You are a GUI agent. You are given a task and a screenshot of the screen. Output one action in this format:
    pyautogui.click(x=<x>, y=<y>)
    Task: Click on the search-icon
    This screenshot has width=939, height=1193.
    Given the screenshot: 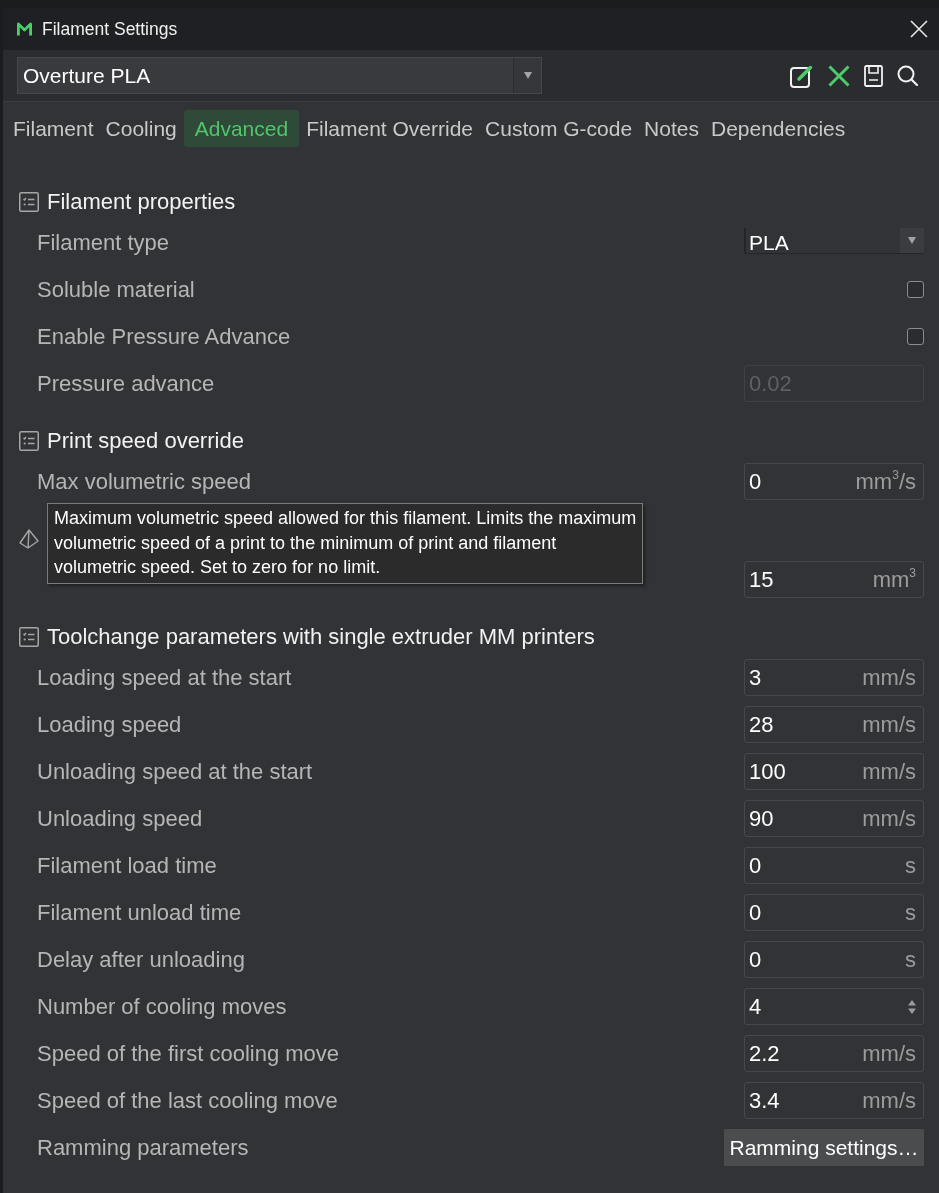 What is the action you would take?
    pyautogui.click(x=907, y=75)
    